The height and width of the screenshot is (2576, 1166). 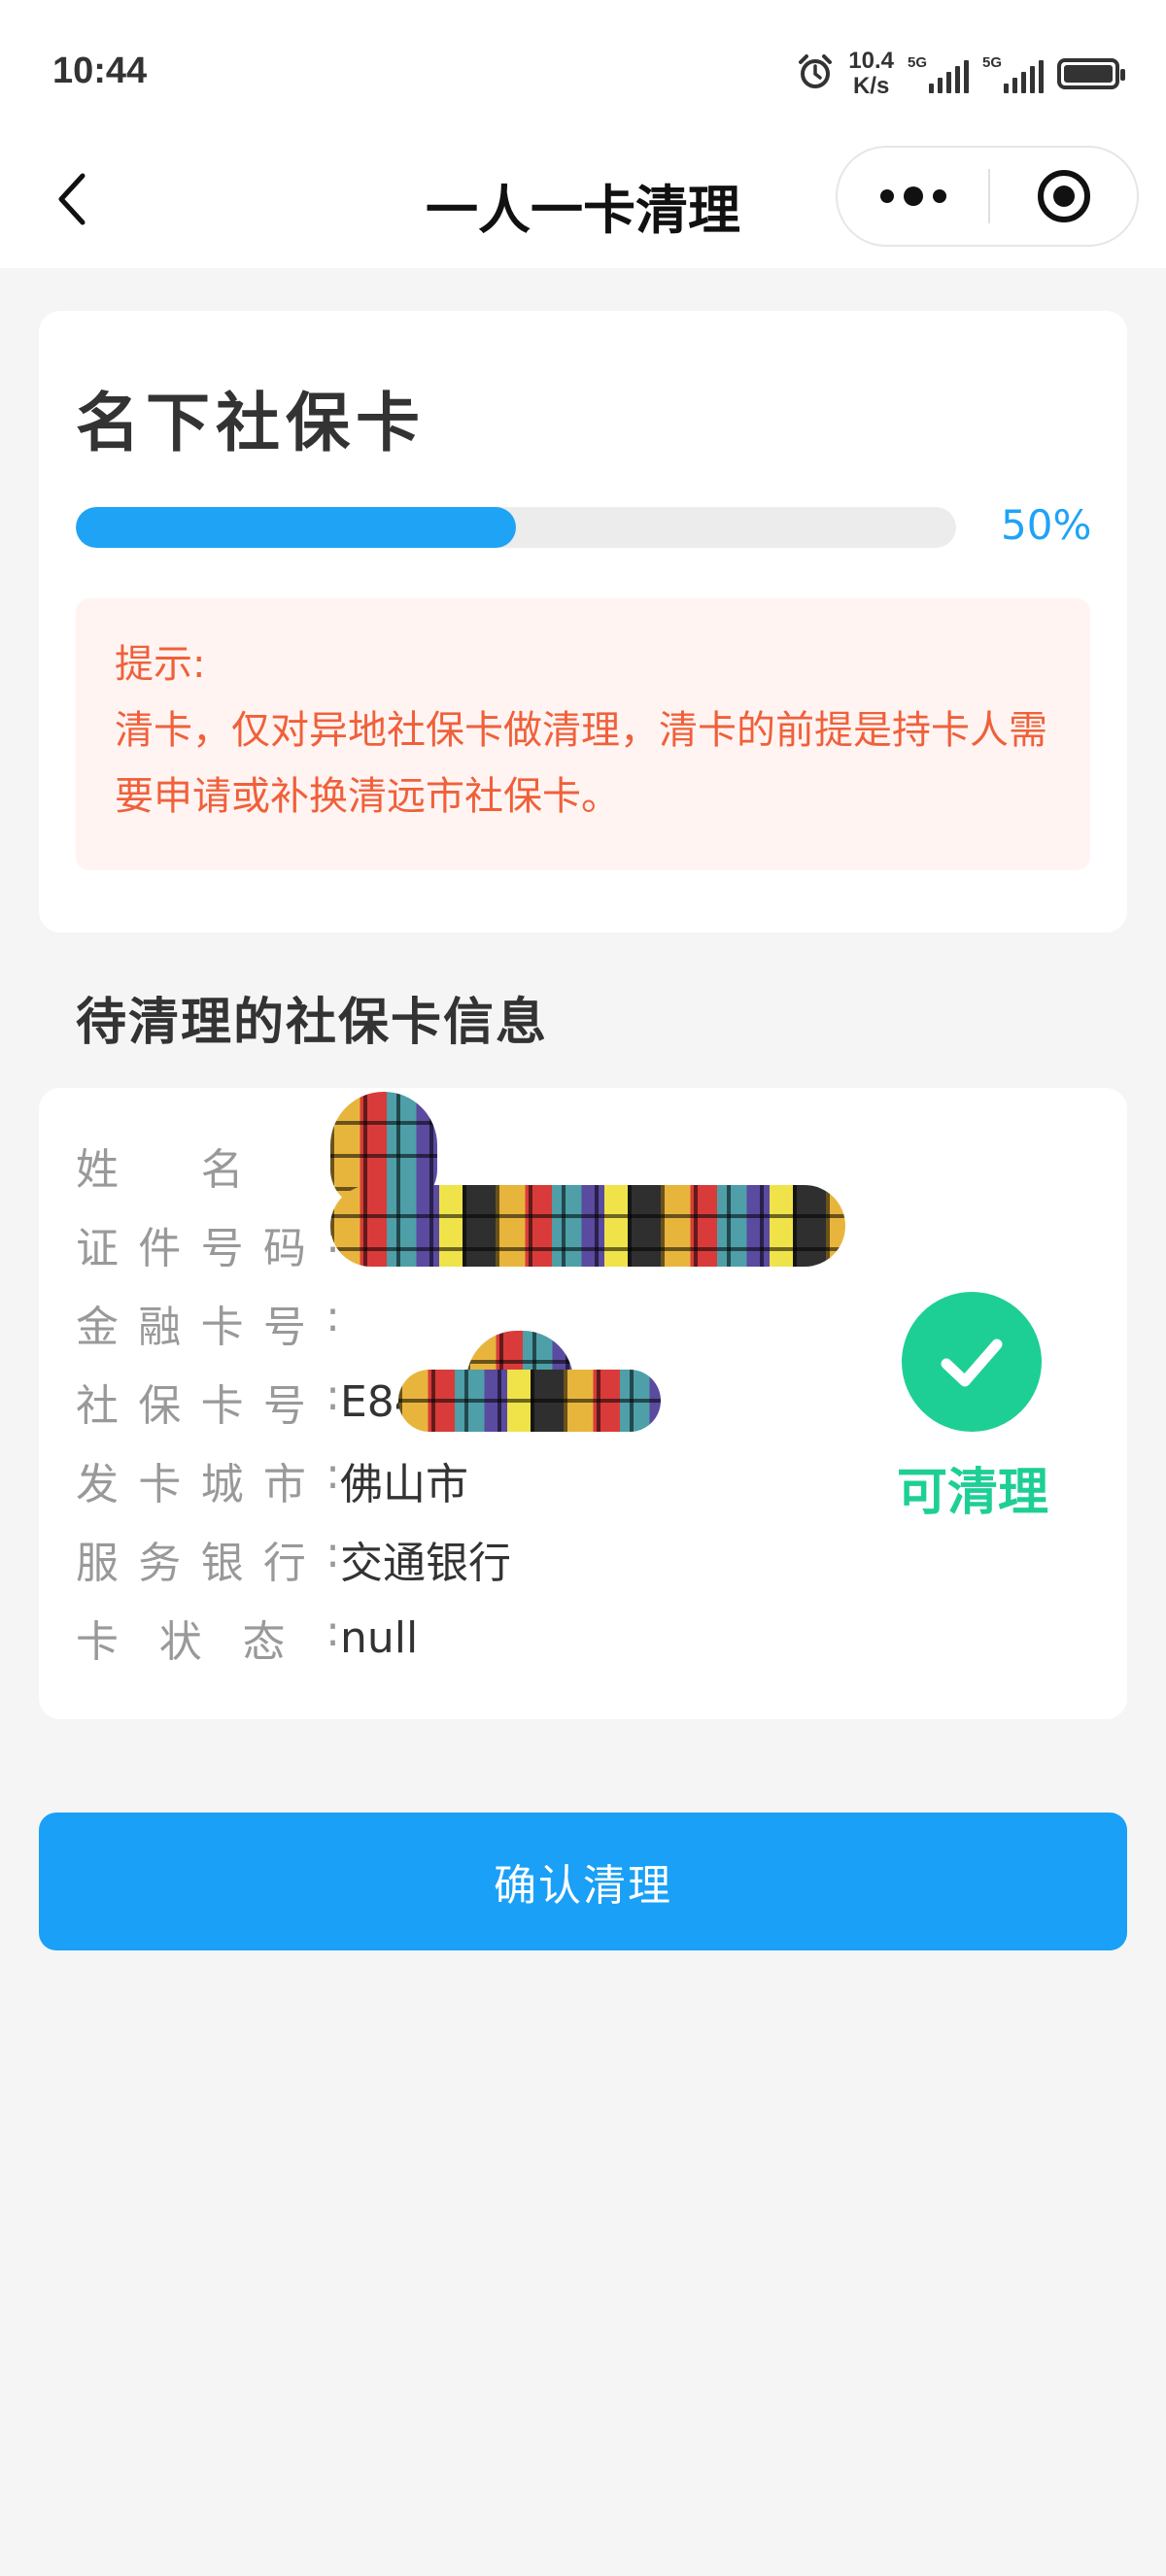 What do you see at coordinates (1046, 525) in the screenshot?
I see `progress-text: 50%` at bounding box center [1046, 525].